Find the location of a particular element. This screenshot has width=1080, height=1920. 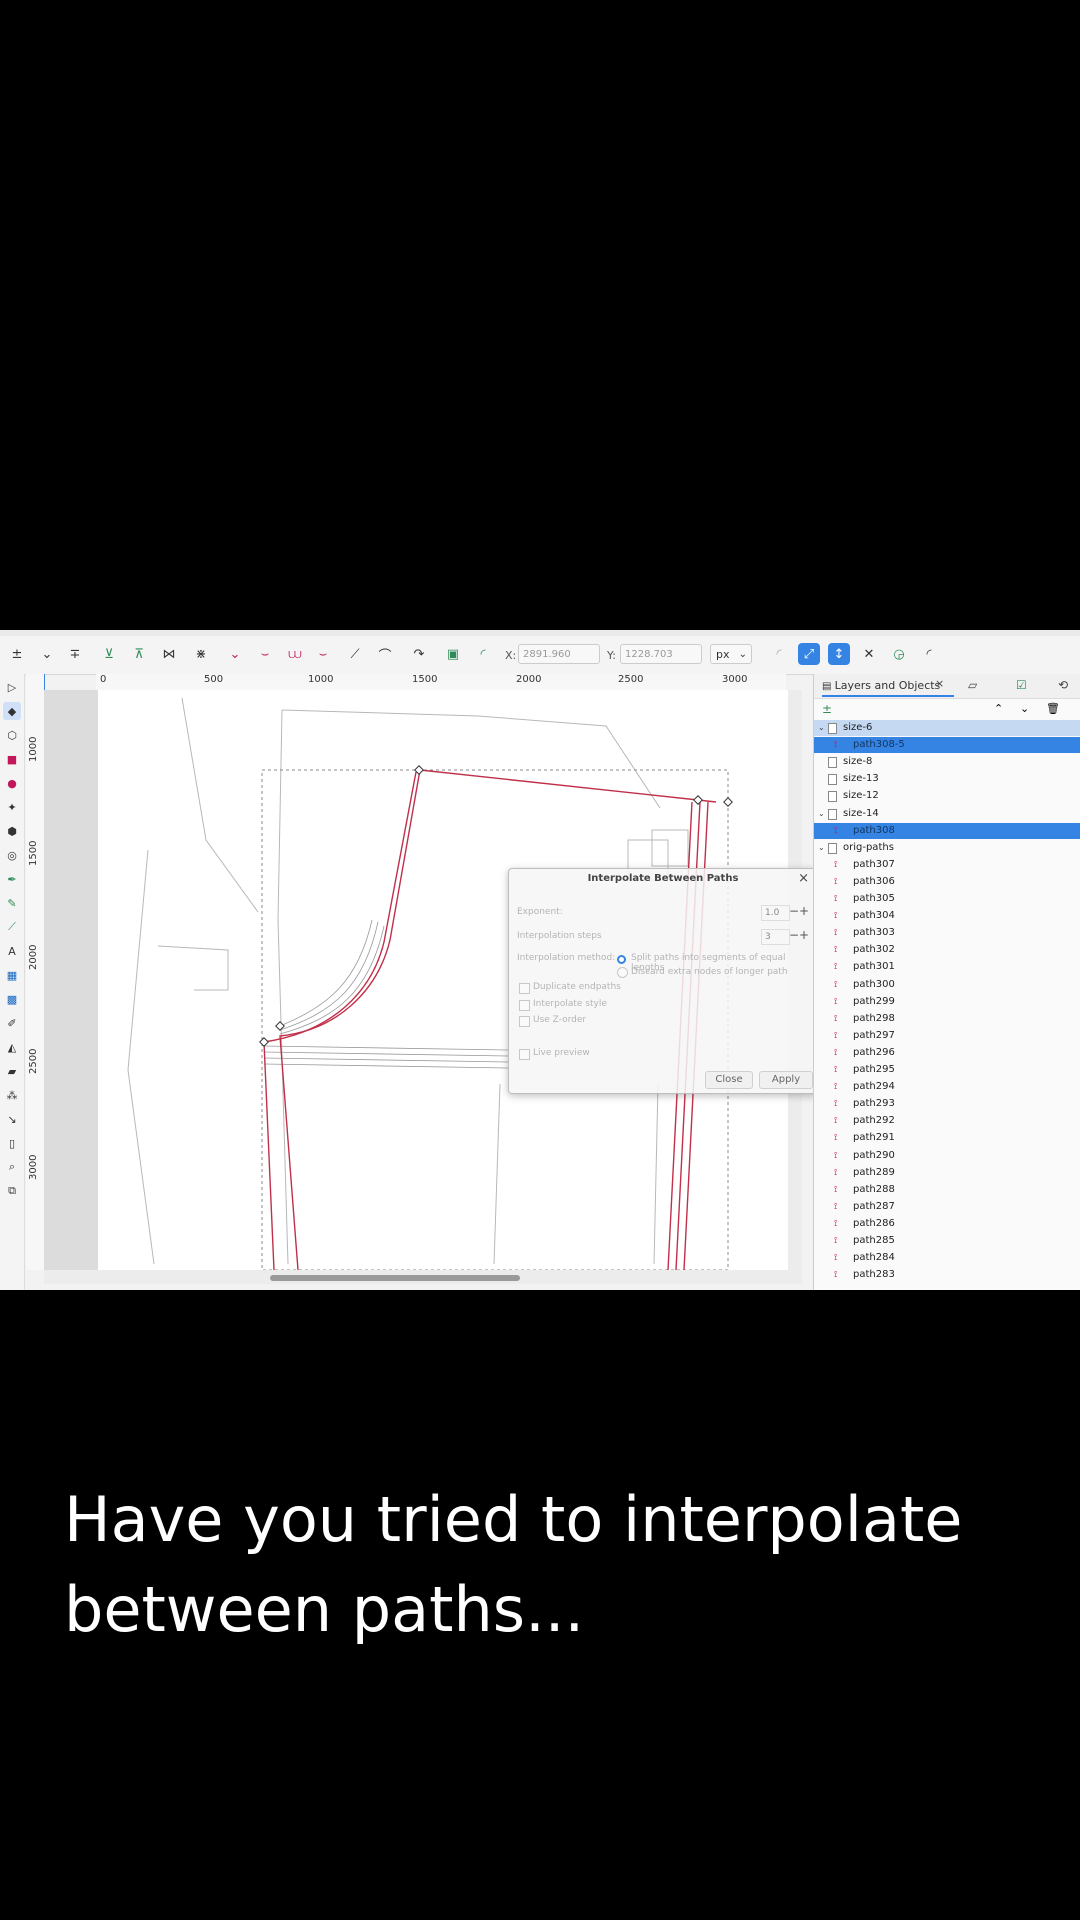

object-row: ⟟ path284 is located at coordinates (947, 1258).